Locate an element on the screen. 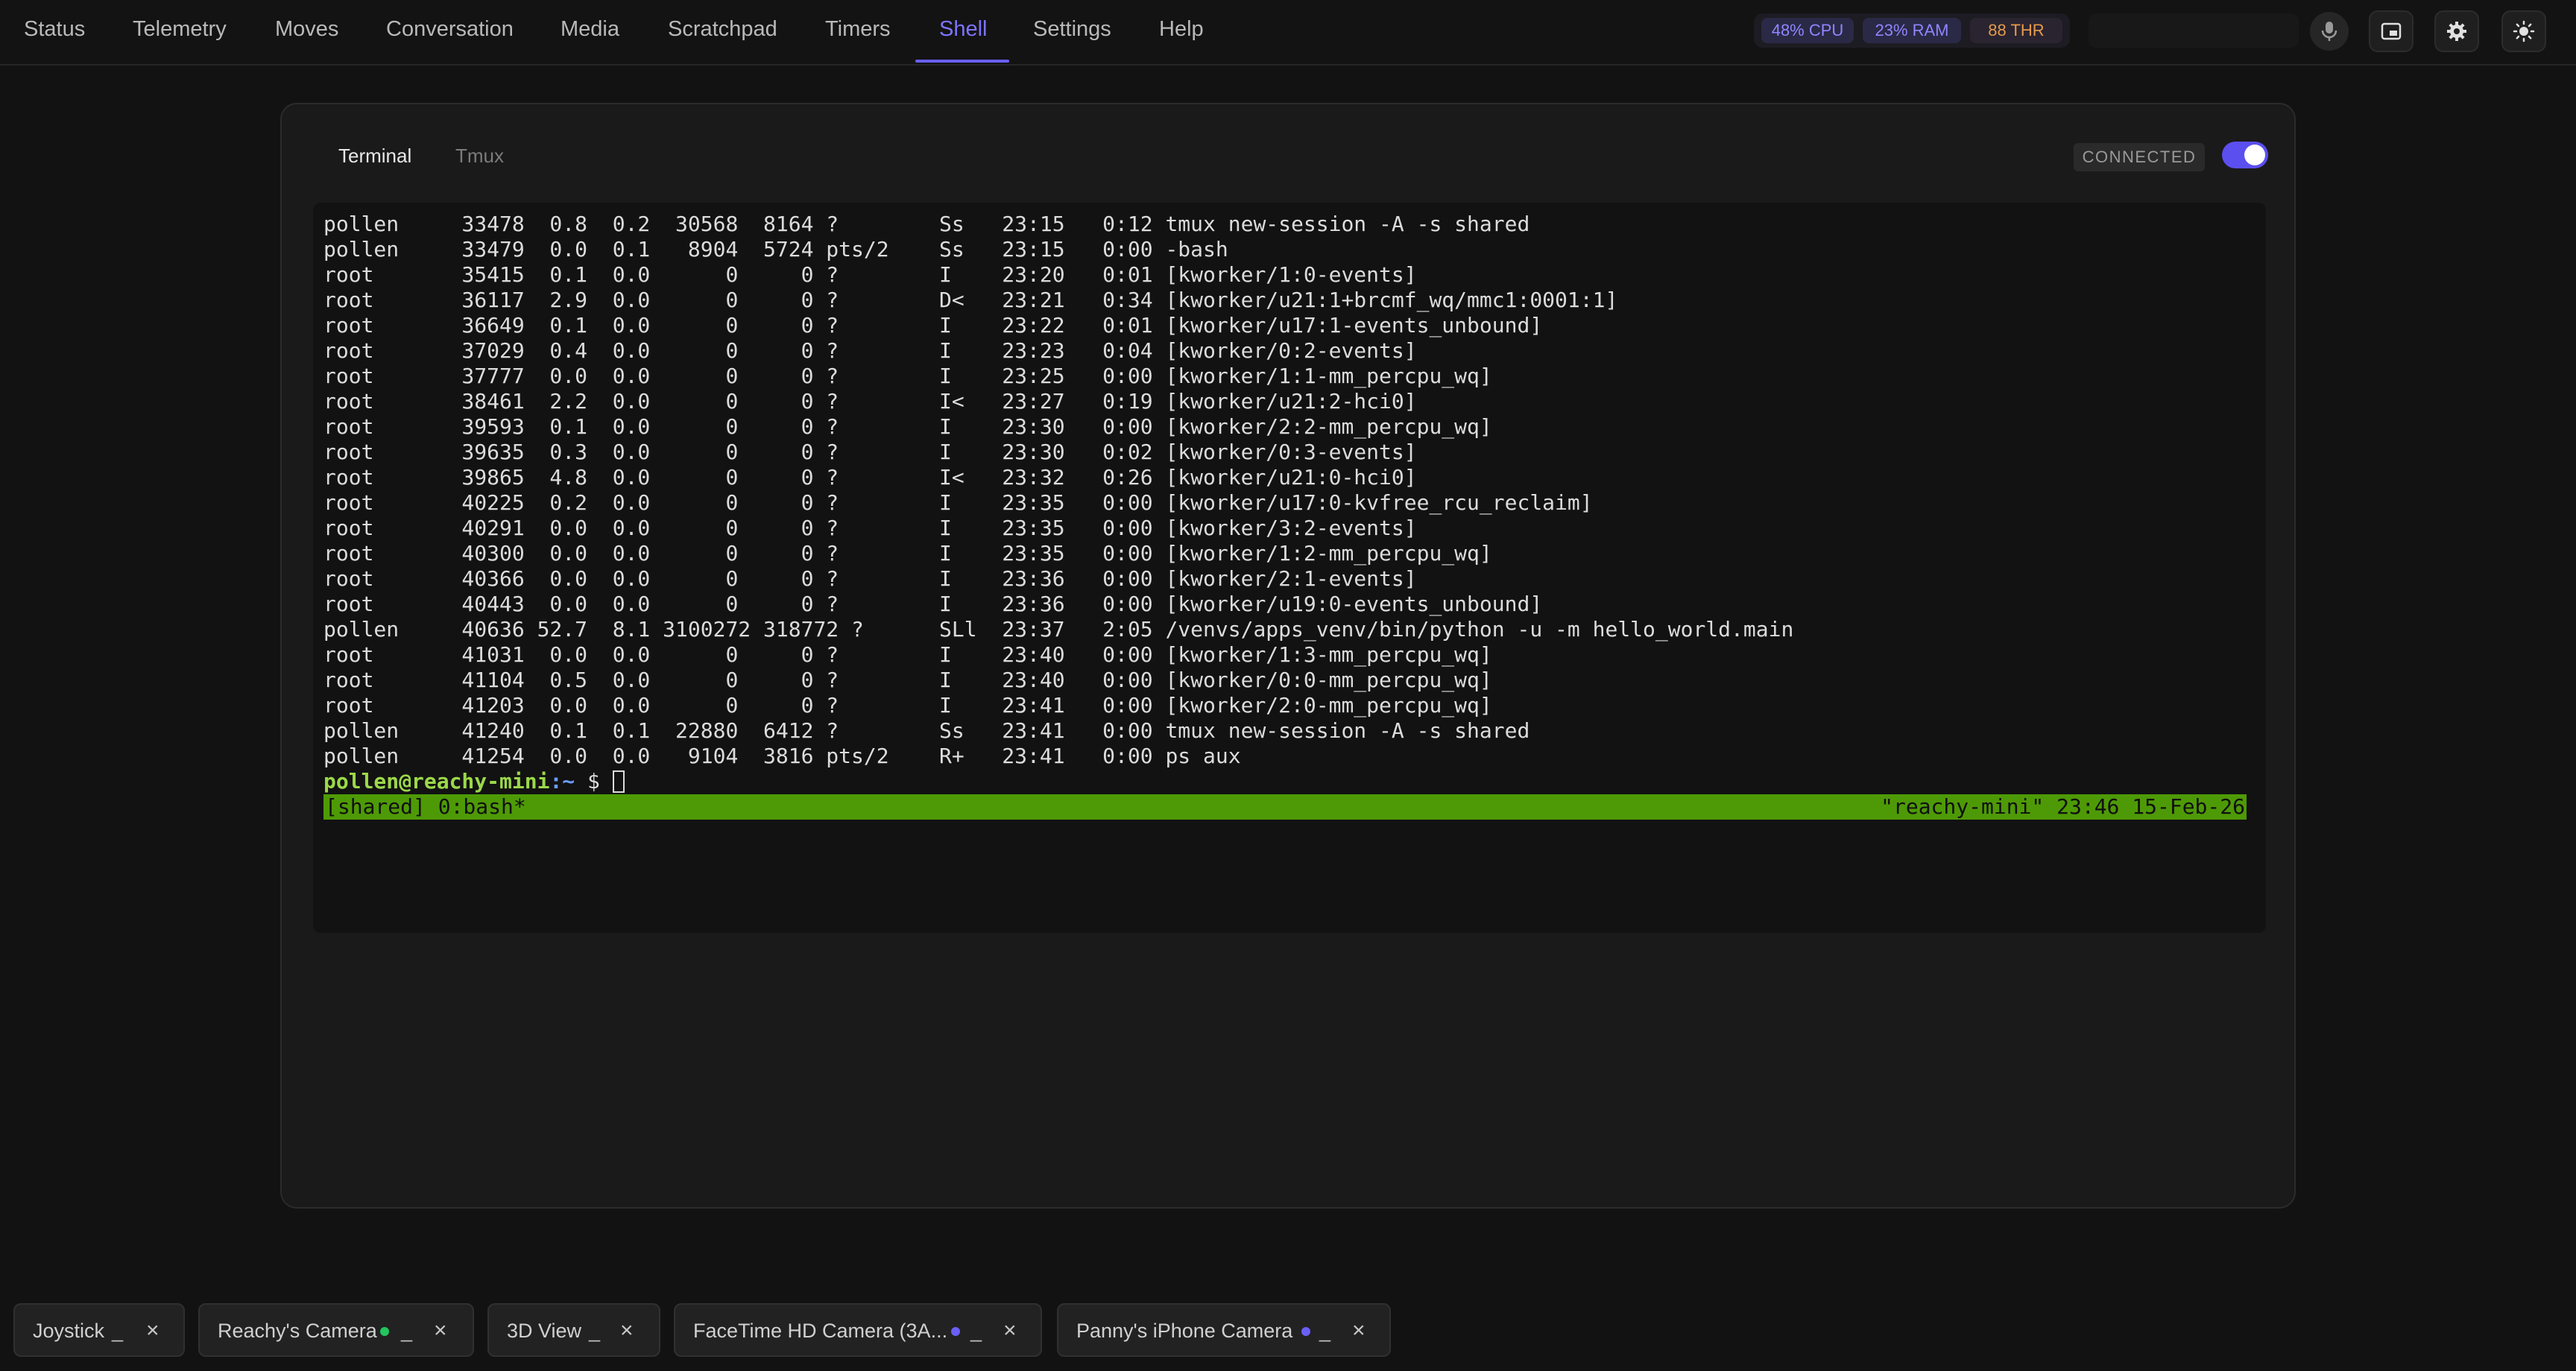 Image resolution: width=2576 pixels, height=1371 pixels. microphone-icon is located at coordinates (2329, 31).